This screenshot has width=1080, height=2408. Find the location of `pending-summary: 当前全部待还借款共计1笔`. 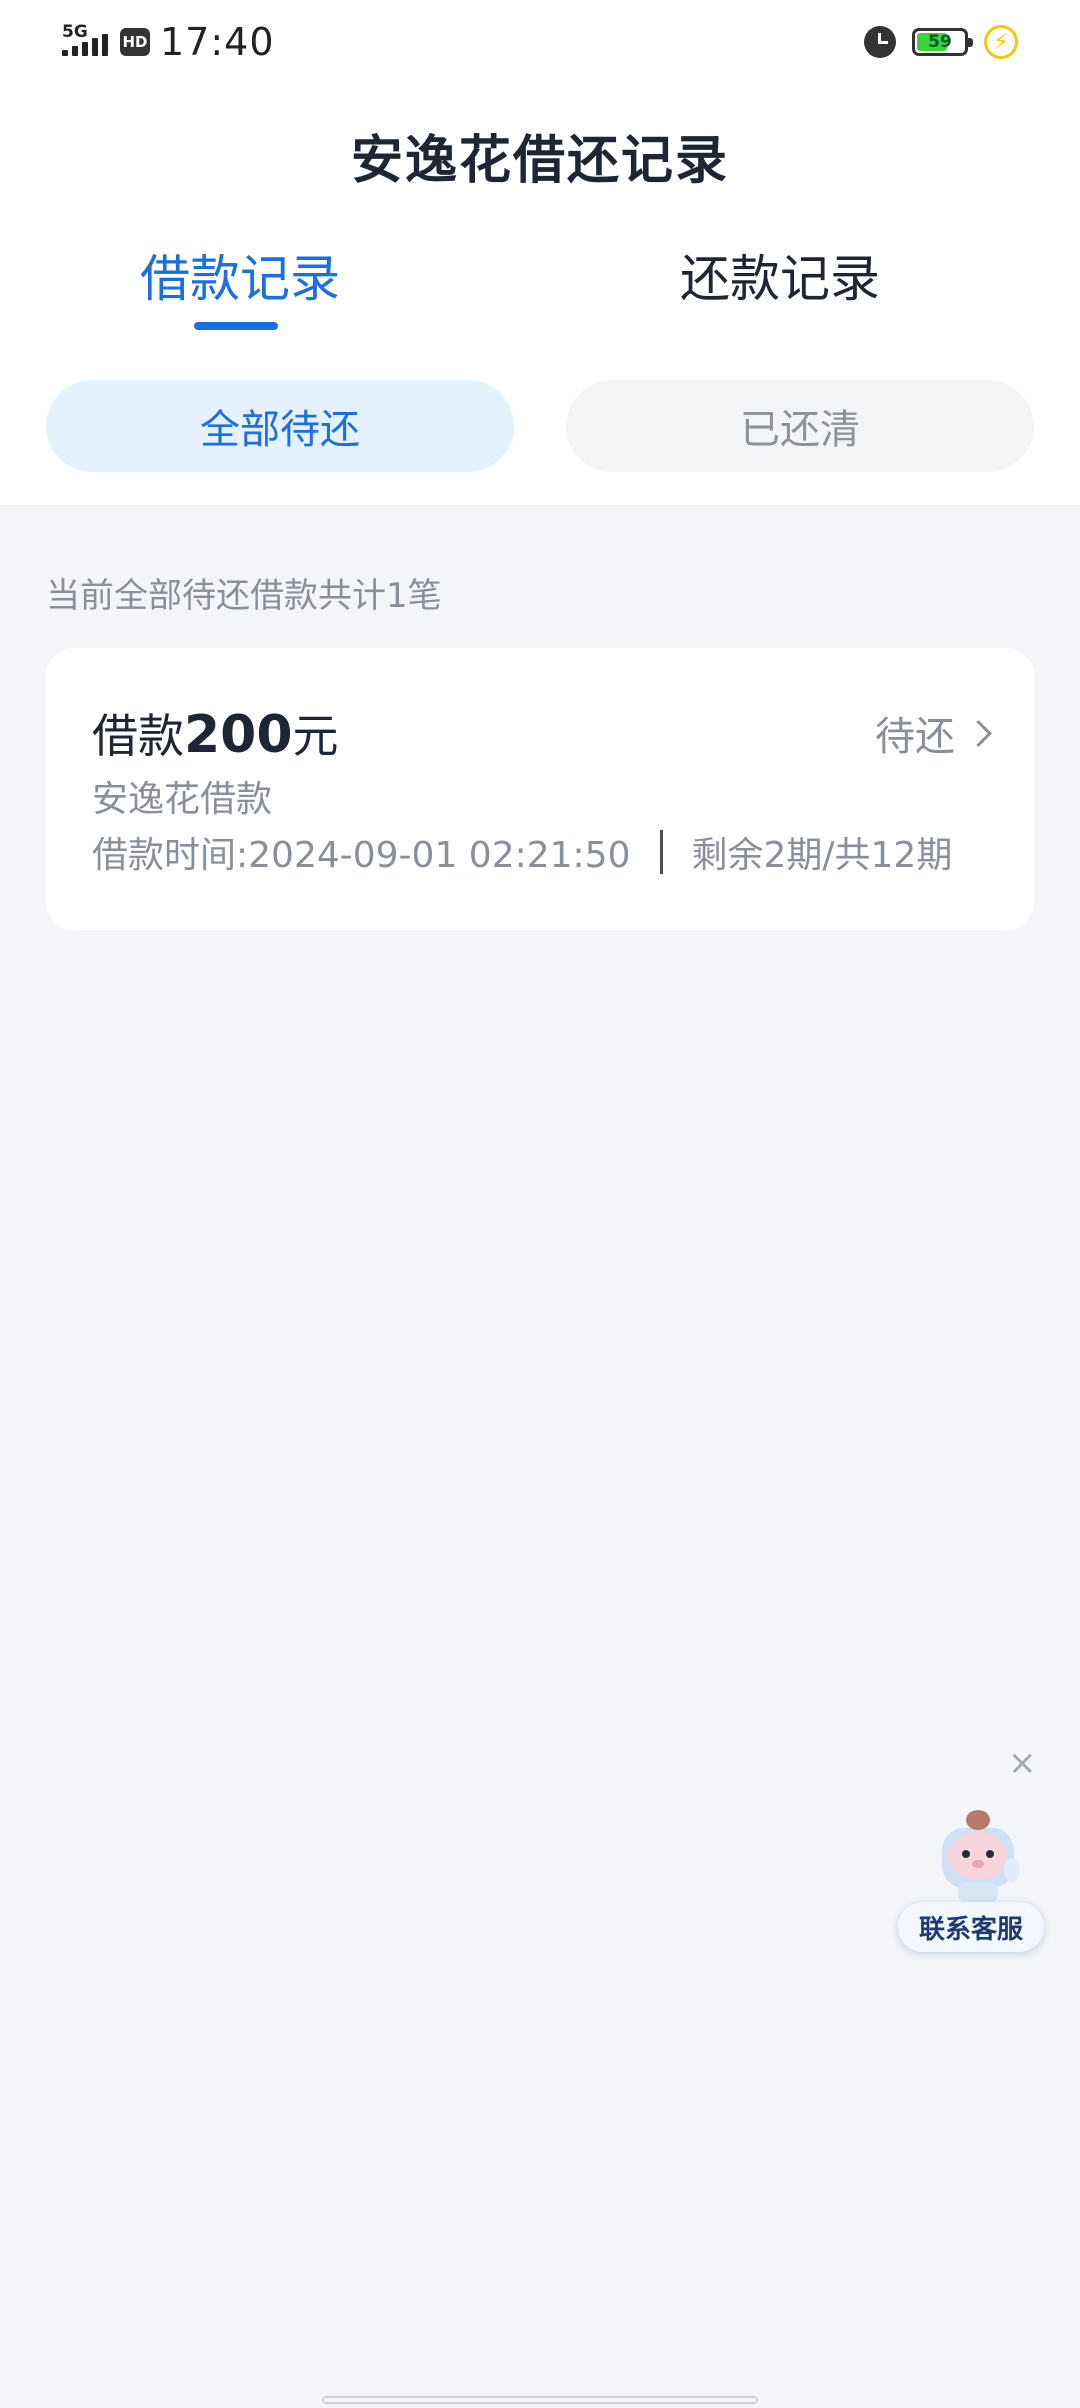

pending-summary: 当前全部待还借款共计1笔 is located at coordinates (244, 596).